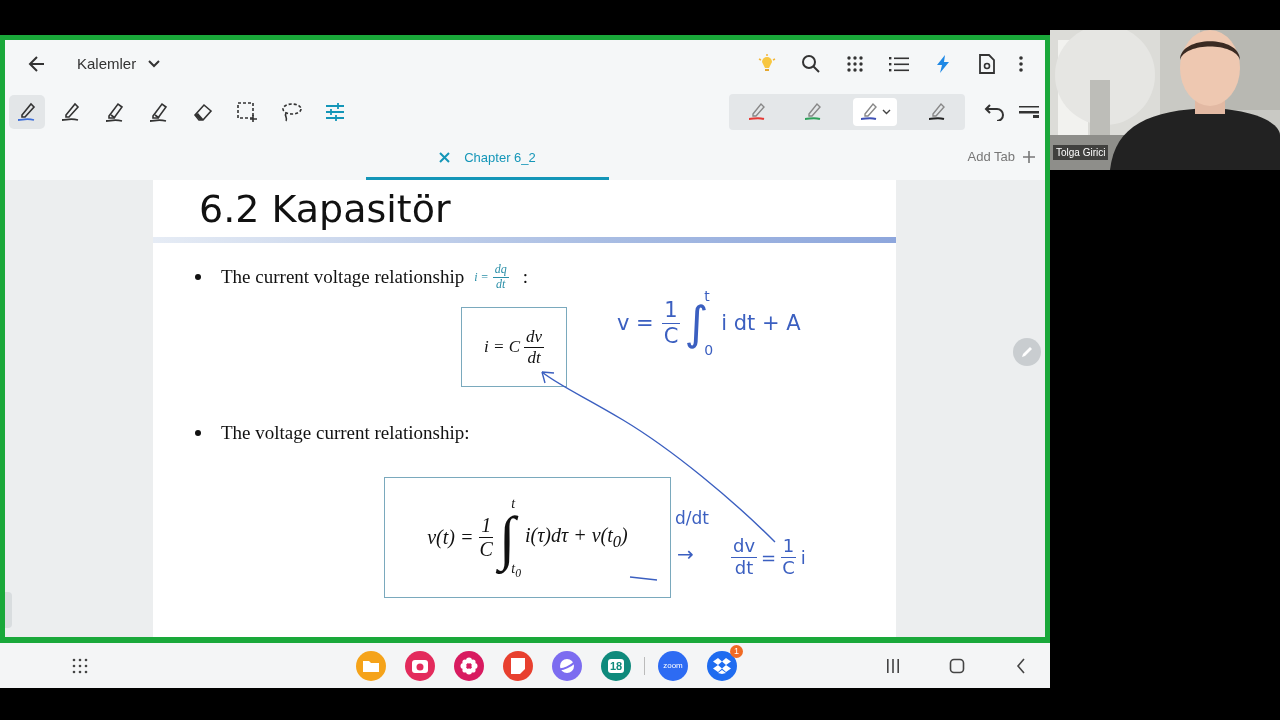 This screenshot has width=1280, height=720. What do you see at coordinates (345, 433) in the screenshot?
I see `bullet-text: The voltage current relationship:` at bounding box center [345, 433].